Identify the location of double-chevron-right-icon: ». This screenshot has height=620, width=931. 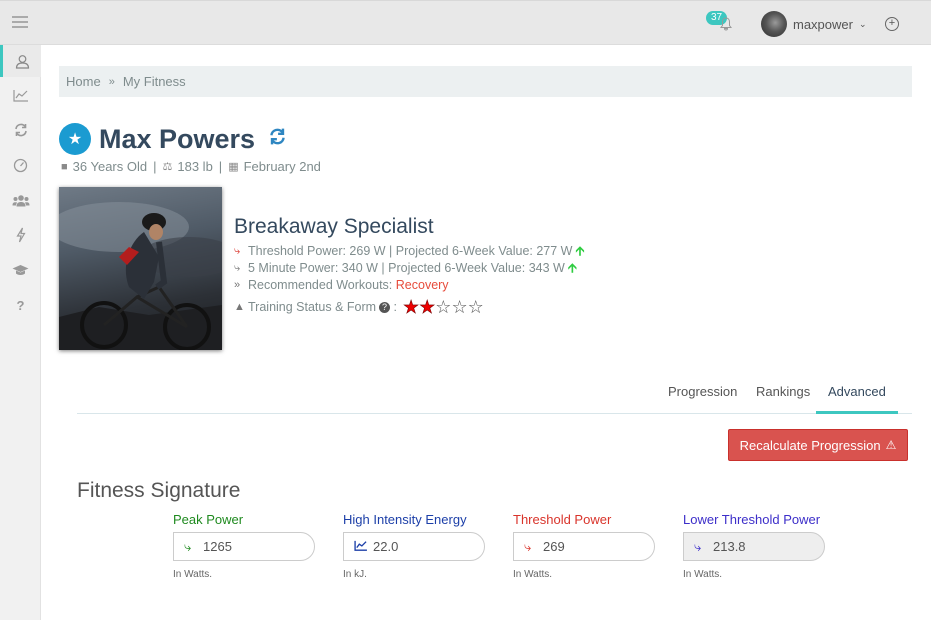
(237, 285).